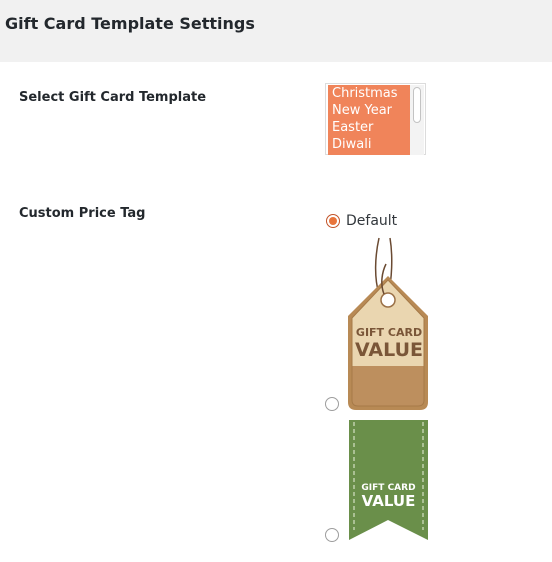 The image size is (552, 562). What do you see at coordinates (113, 97) in the screenshot?
I see `template-select-label: Select Gift Card Template` at bounding box center [113, 97].